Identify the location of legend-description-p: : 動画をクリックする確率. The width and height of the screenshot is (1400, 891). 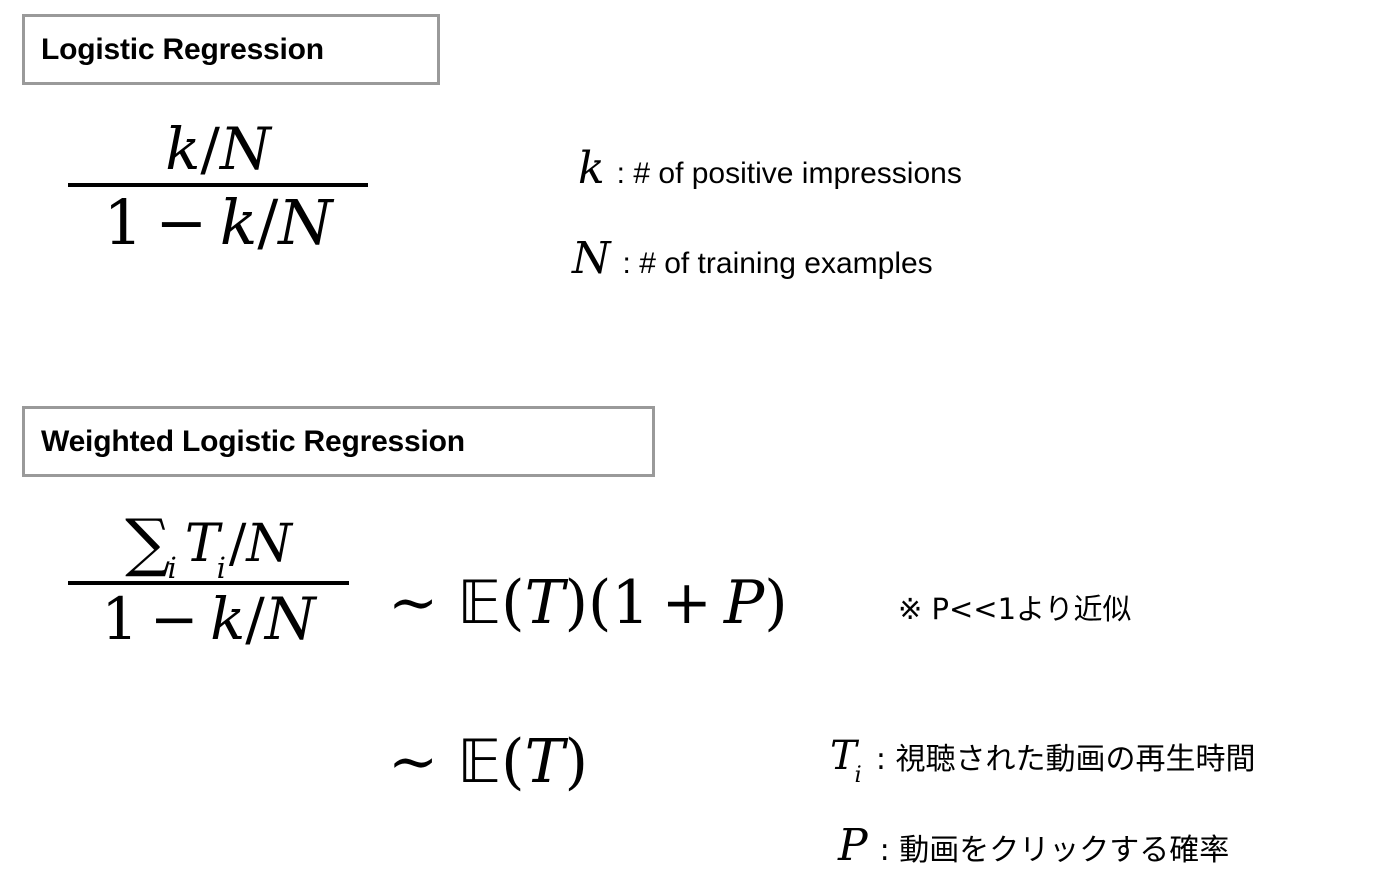
(1054, 850).